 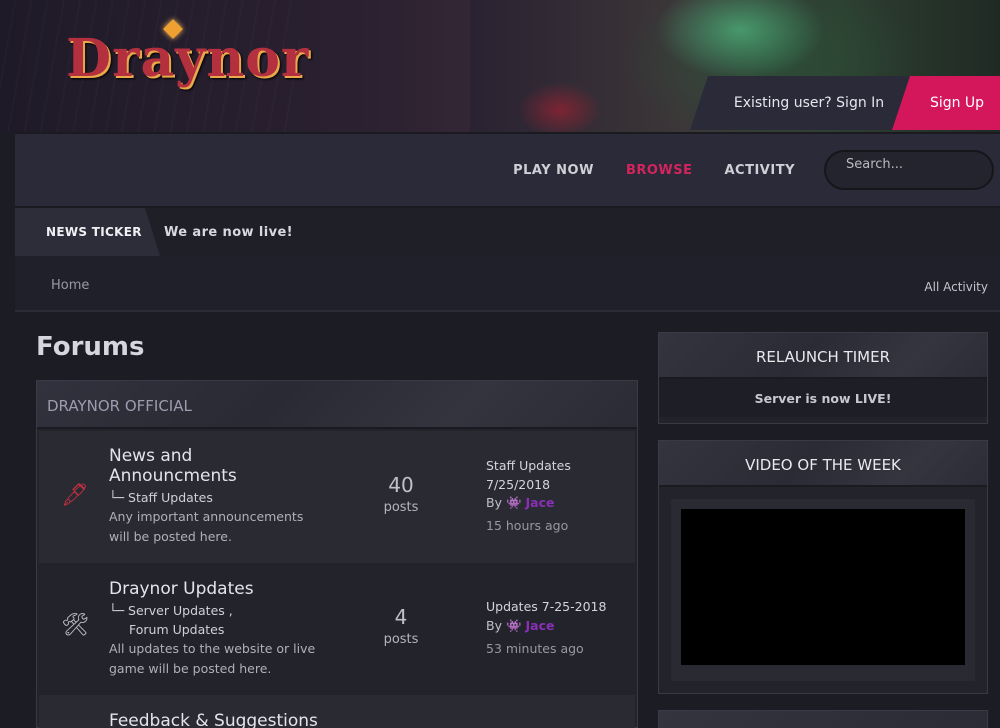 What do you see at coordinates (507, 284) in the screenshot?
I see `breadcrumb: Home All Activity` at bounding box center [507, 284].